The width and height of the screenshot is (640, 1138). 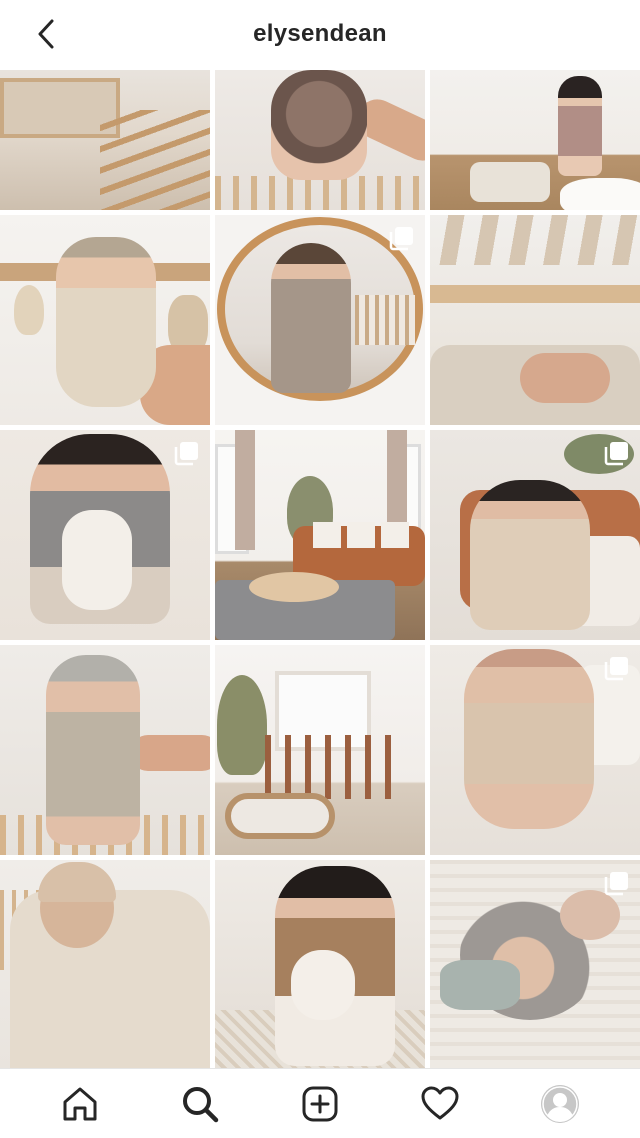 I want to click on chevron-left-icon, so click(x=46, y=34).